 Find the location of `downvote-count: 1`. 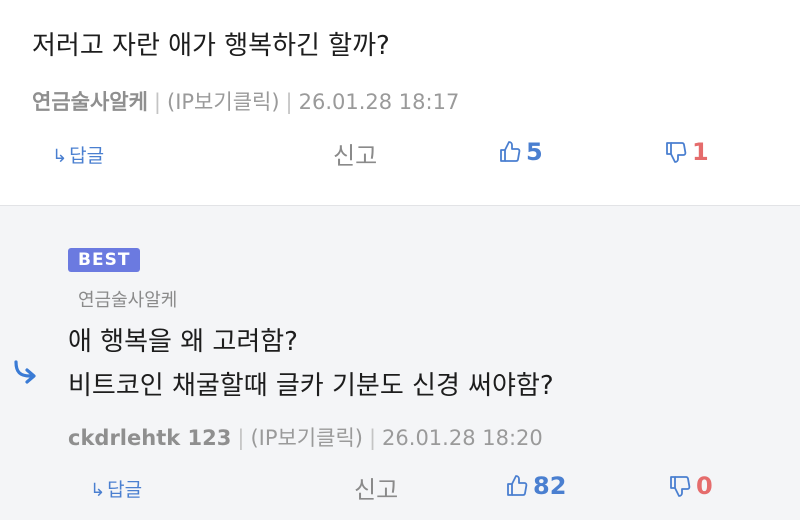

downvote-count: 1 is located at coordinates (700, 152).